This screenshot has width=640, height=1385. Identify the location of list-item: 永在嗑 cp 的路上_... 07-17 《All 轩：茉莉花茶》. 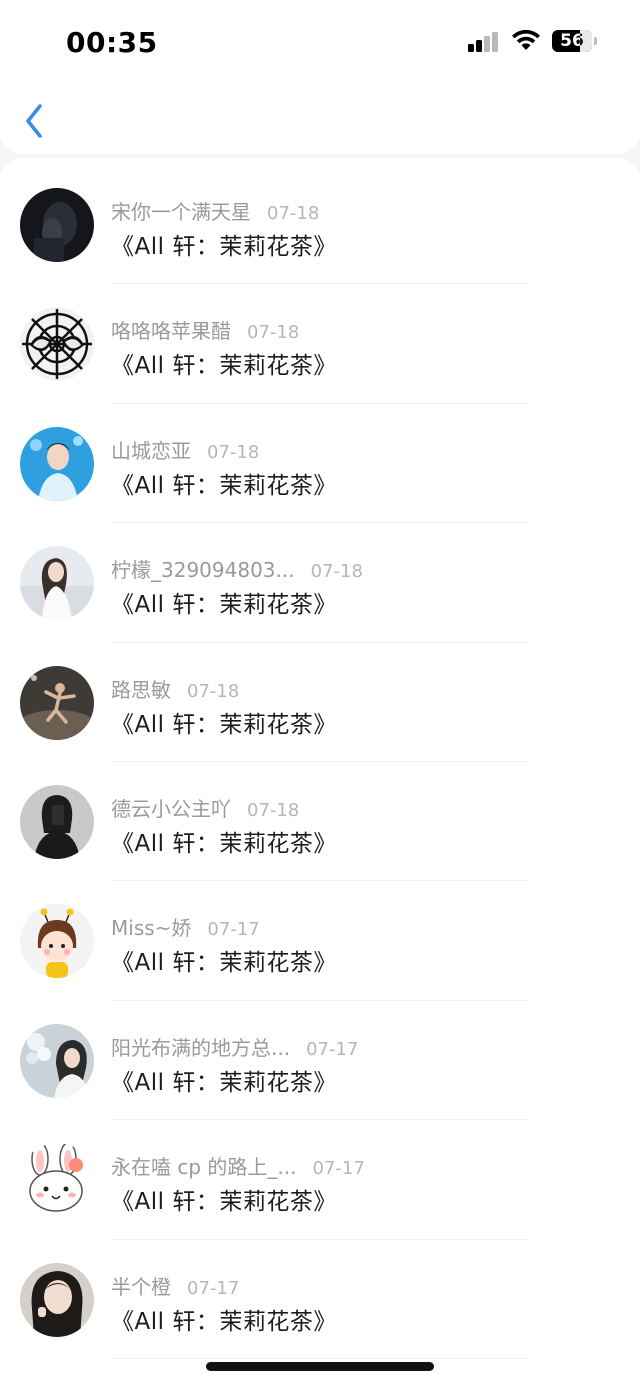
(320, 1180).